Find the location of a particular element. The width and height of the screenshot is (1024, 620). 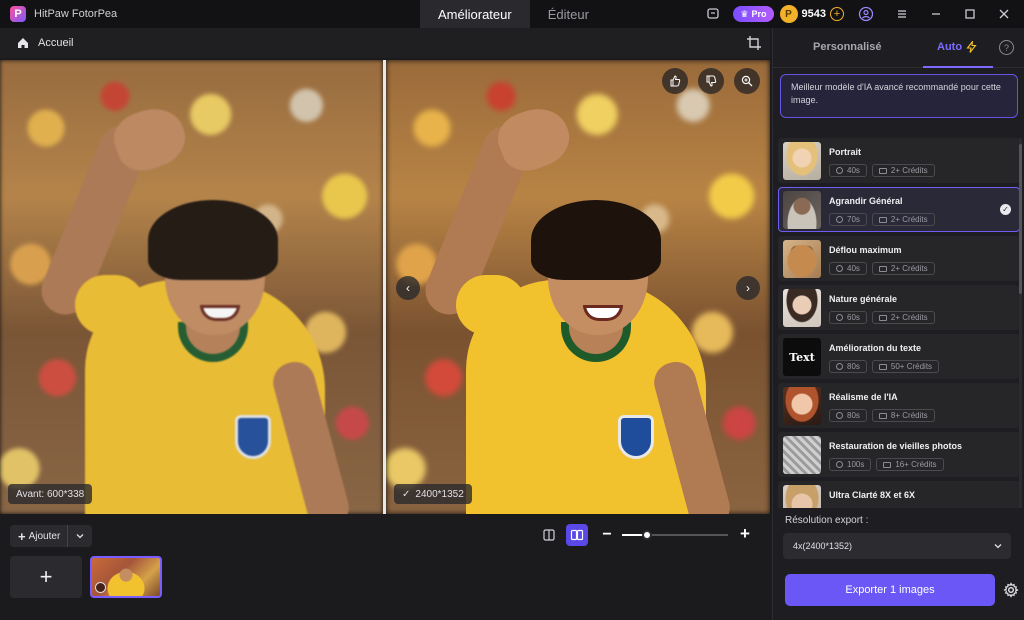

tab-auto: Auto is located at coordinates (957, 47).